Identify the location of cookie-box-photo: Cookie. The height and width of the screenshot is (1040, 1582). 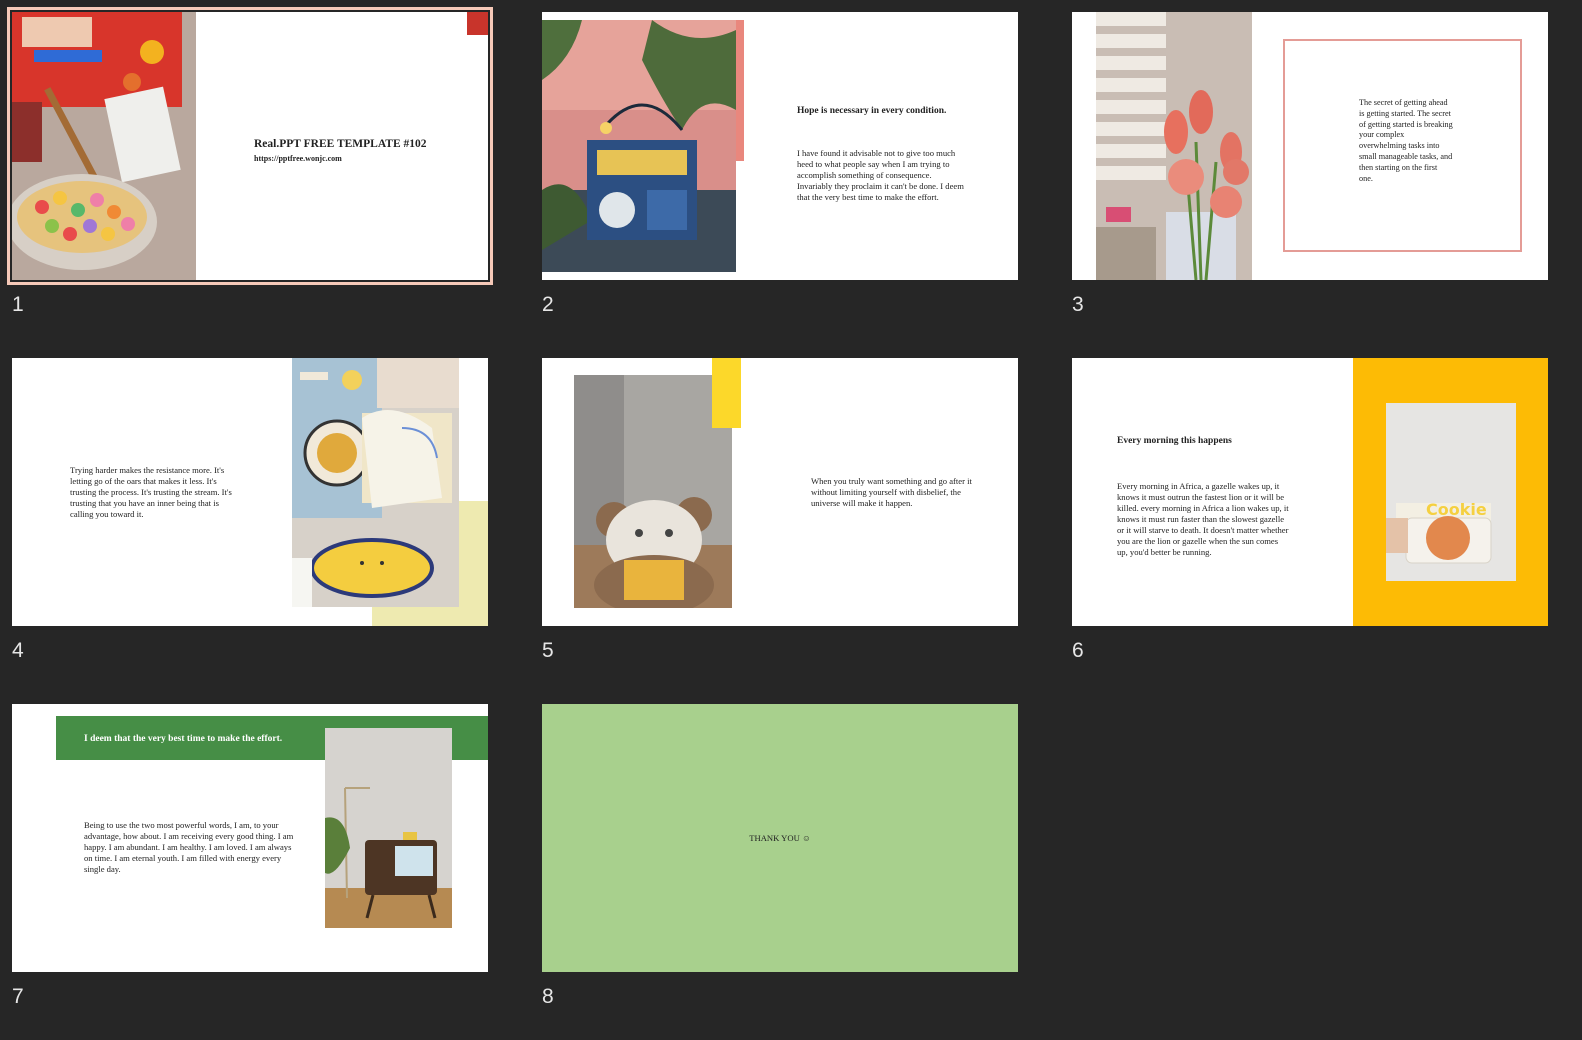
(1451, 492).